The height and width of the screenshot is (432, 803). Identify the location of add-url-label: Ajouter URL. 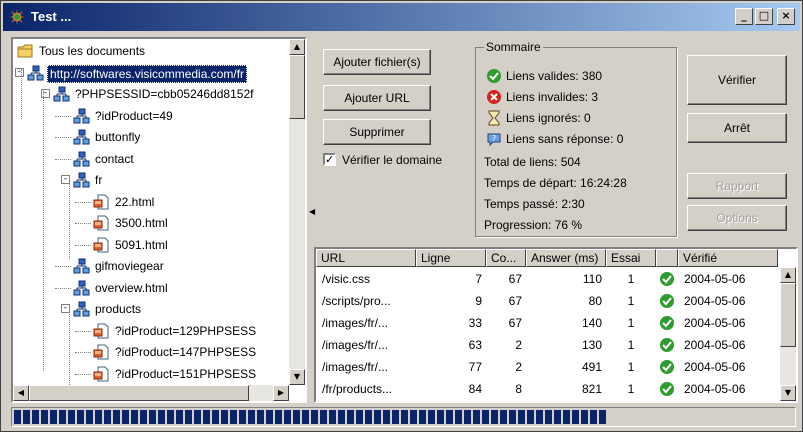
(377, 98).